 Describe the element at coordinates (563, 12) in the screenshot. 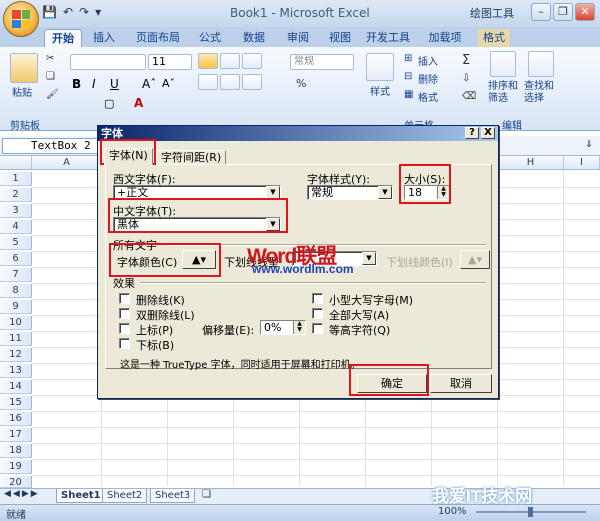

I see `restore-button: ❐` at that location.